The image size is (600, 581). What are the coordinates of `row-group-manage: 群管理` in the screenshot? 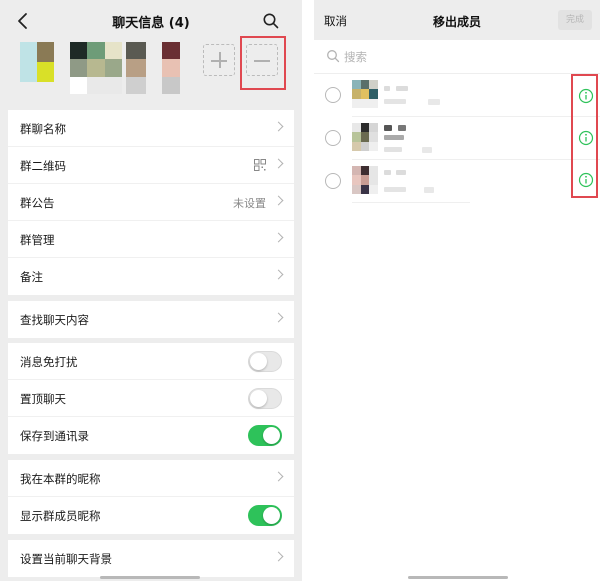 It's located at (151, 239).